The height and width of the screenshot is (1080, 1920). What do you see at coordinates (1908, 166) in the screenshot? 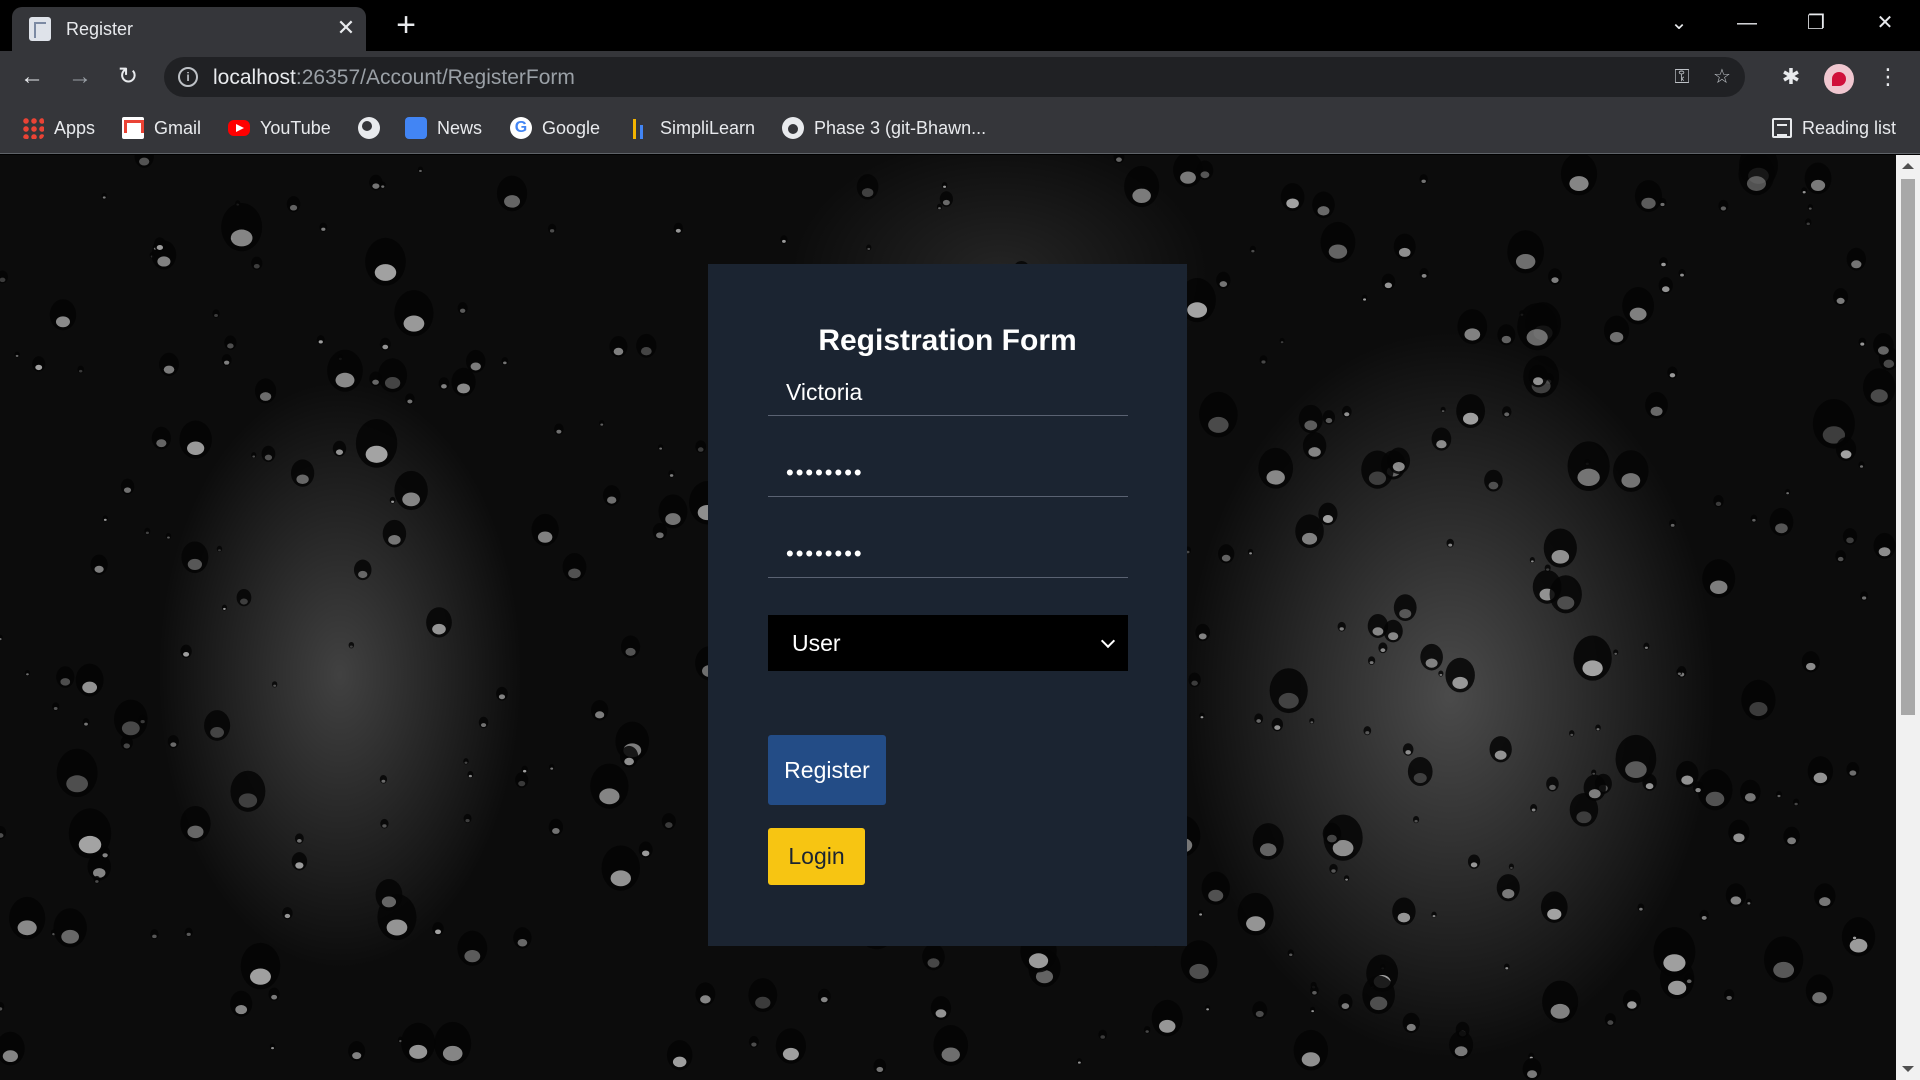
I see `scroll-up-arrow-icon` at bounding box center [1908, 166].